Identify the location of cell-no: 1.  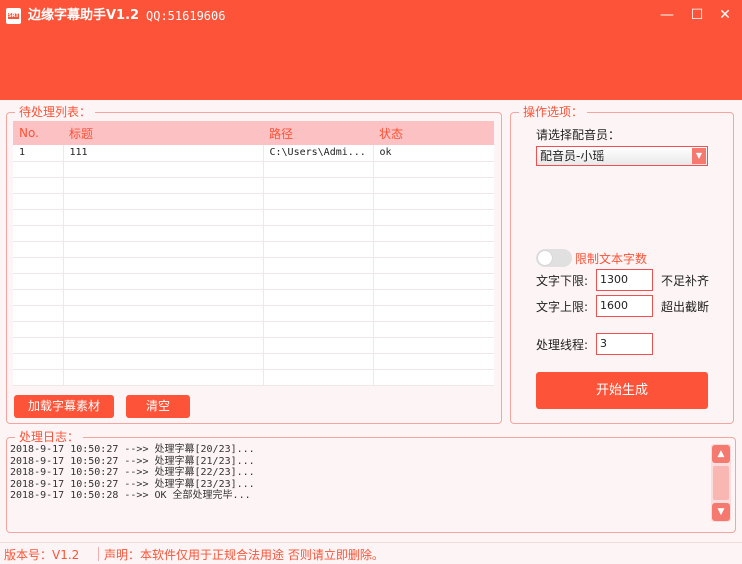
(38, 153).